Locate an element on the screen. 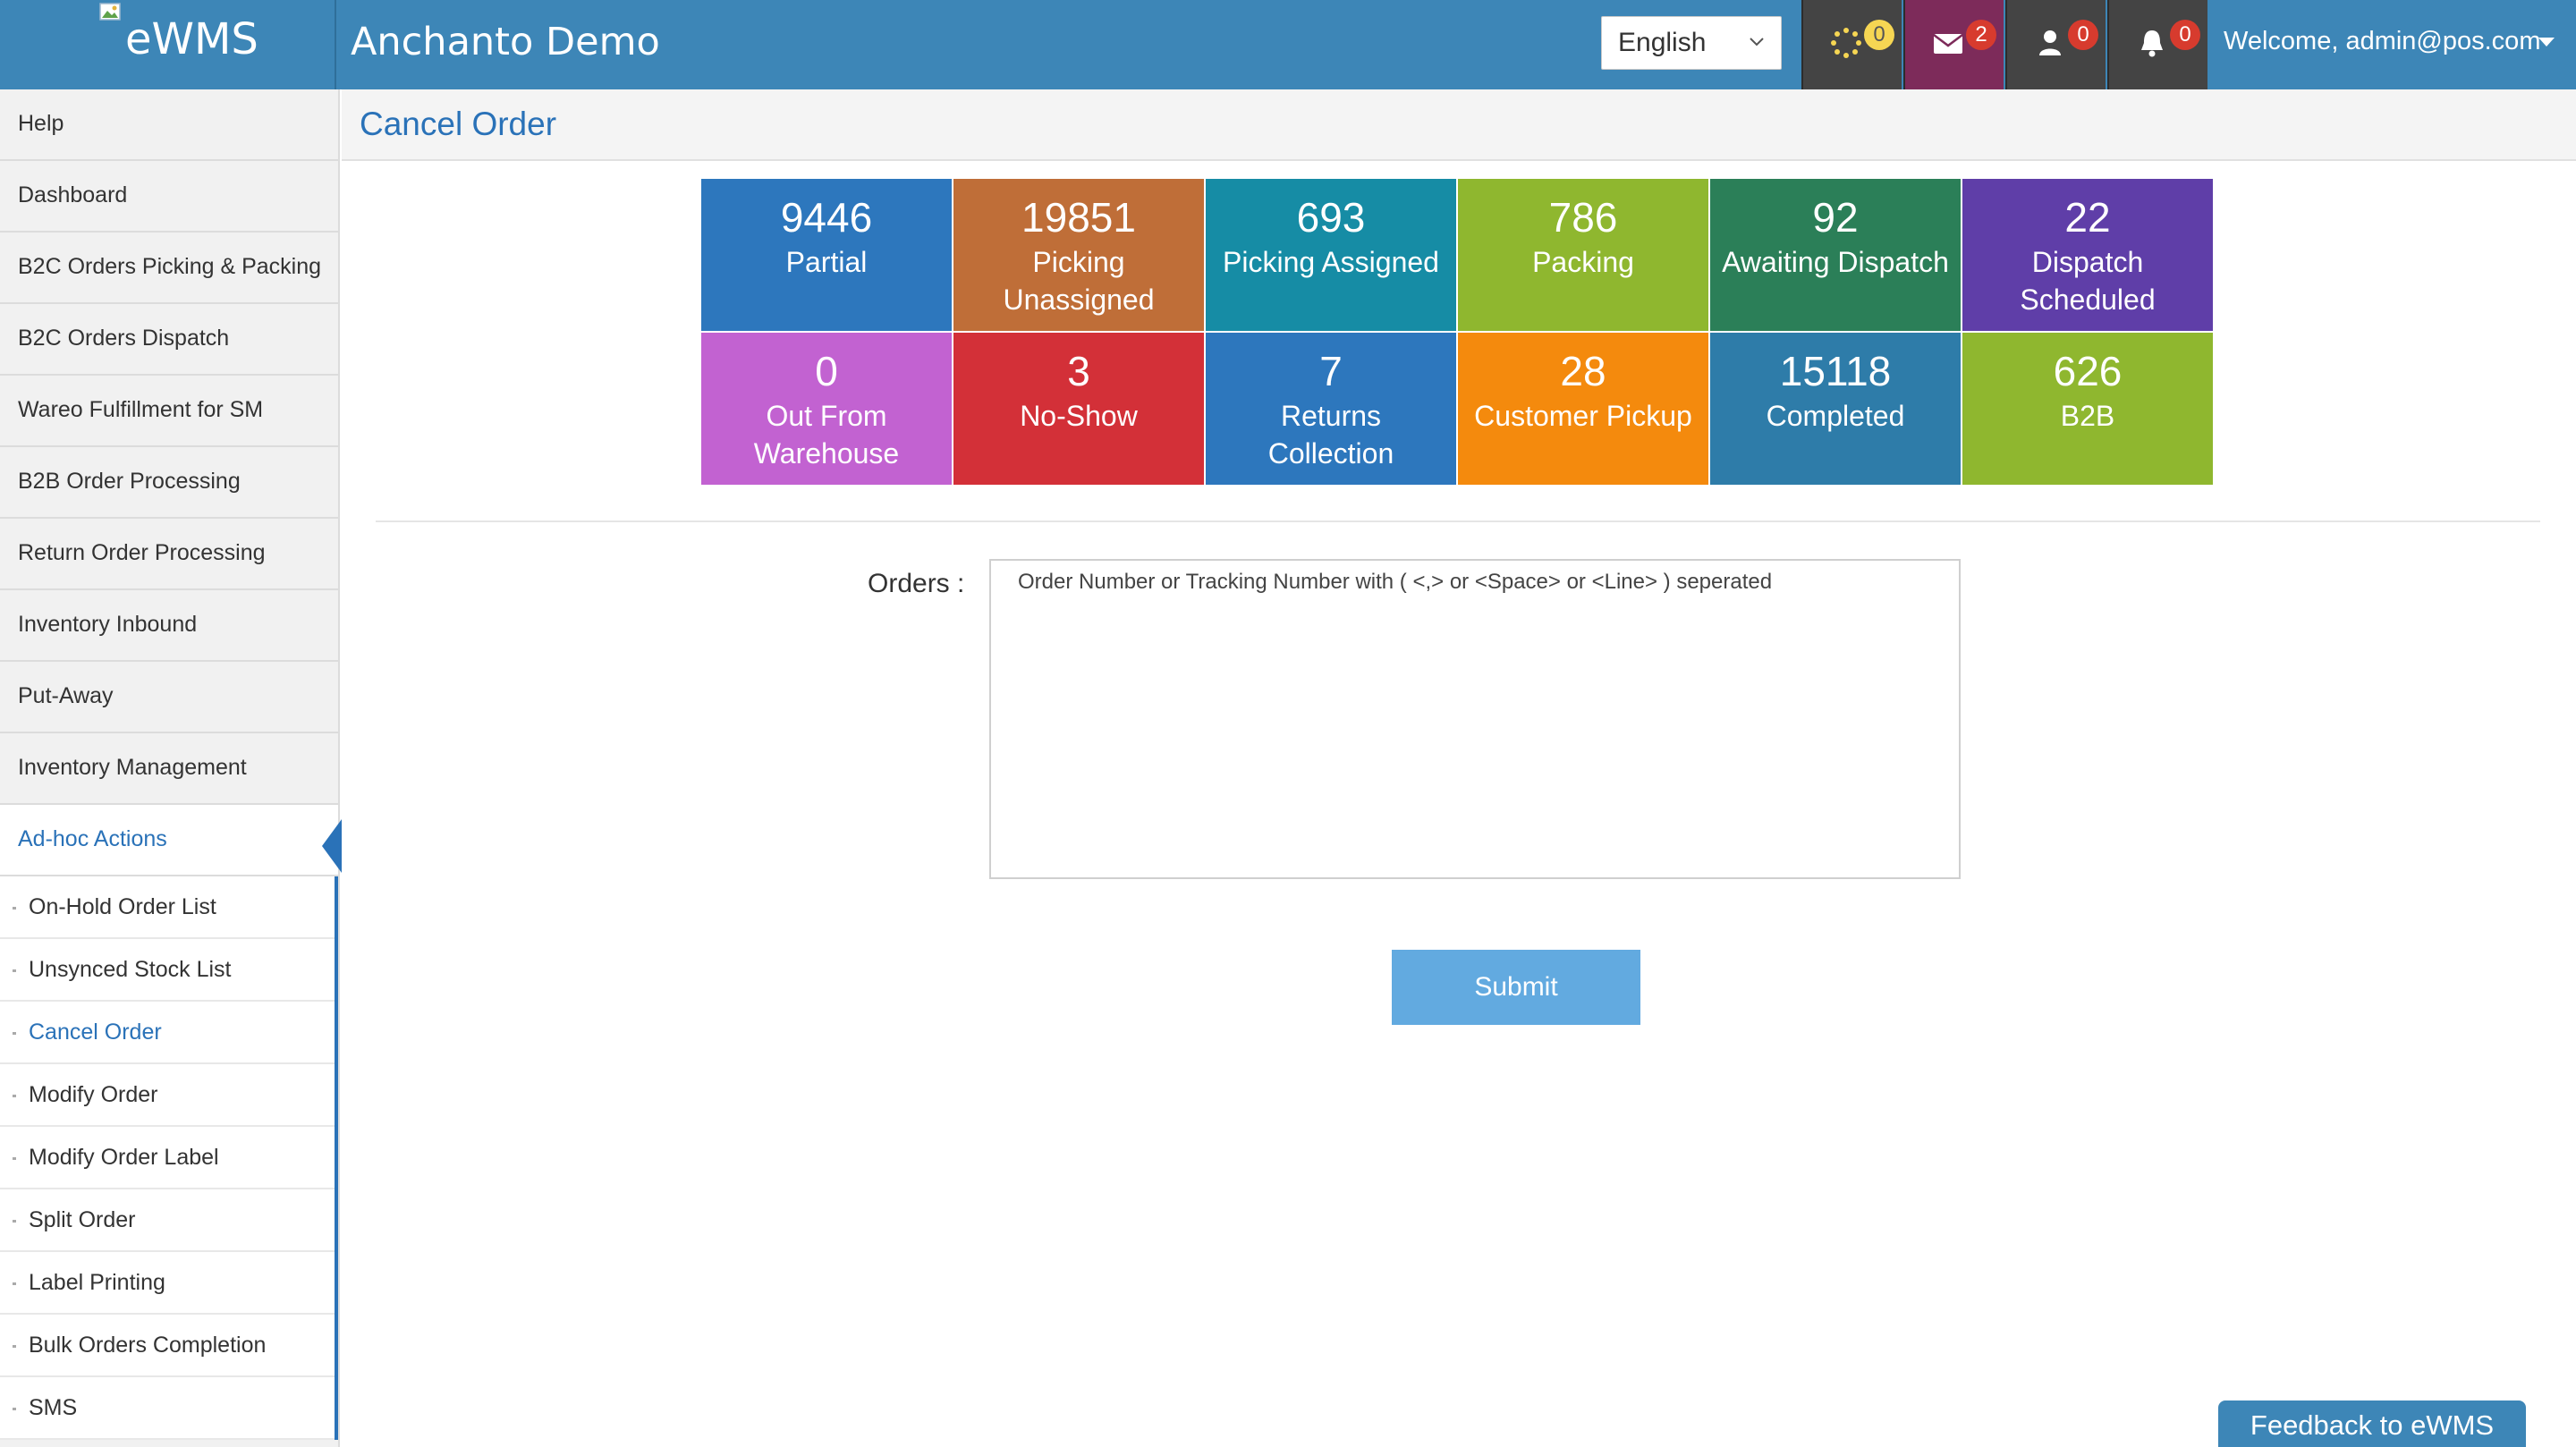 This screenshot has width=2576, height=1447. sidebar-item-label: Inventory Inbound is located at coordinates (108, 624).